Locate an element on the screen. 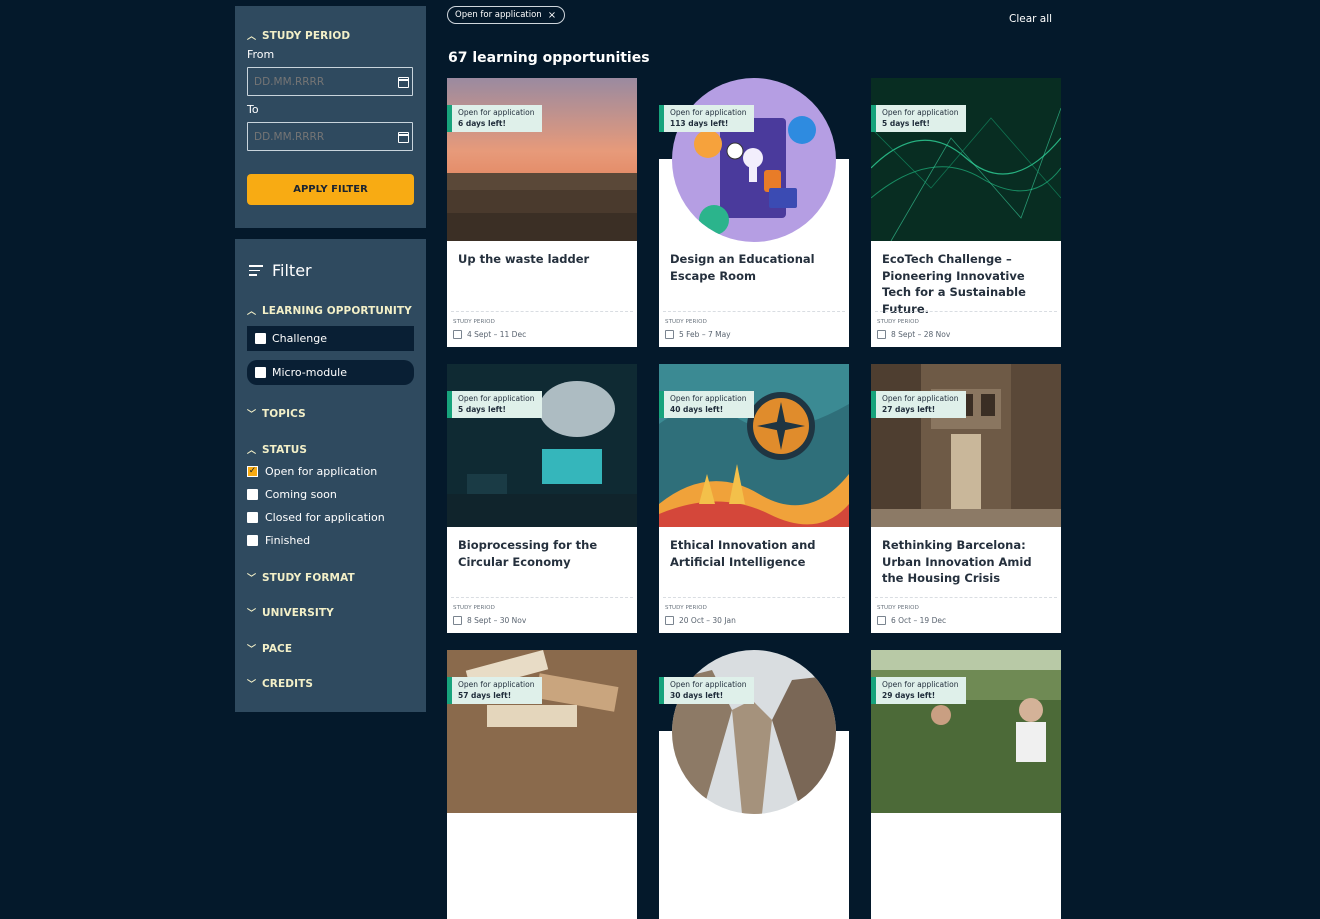 Image resolution: width=1320 pixels, height=919 pixels. status-label: Closed for application is located at coordinates (325, 517).